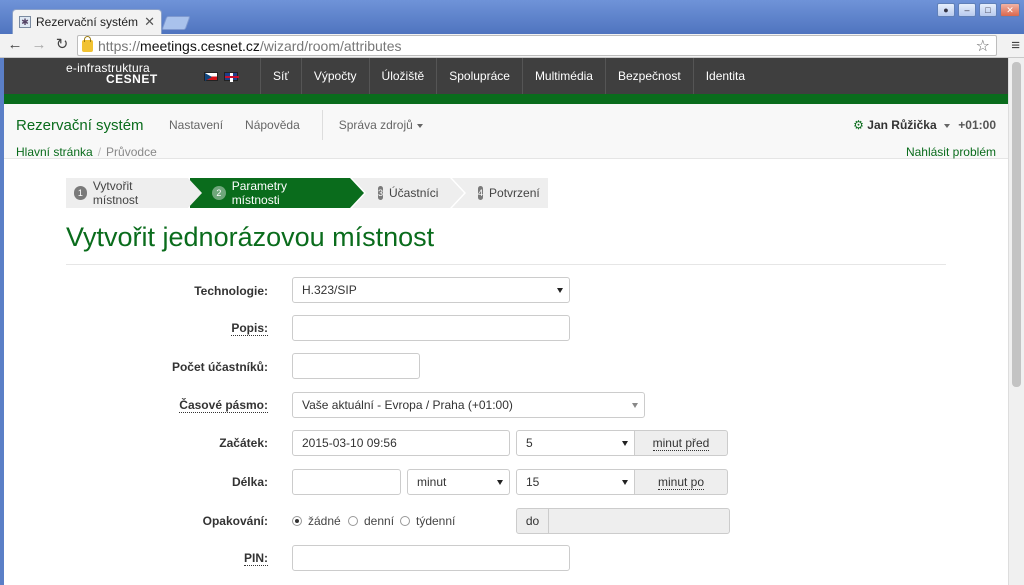  I want to click on logo-line2: CESNET, so click(132, 79).